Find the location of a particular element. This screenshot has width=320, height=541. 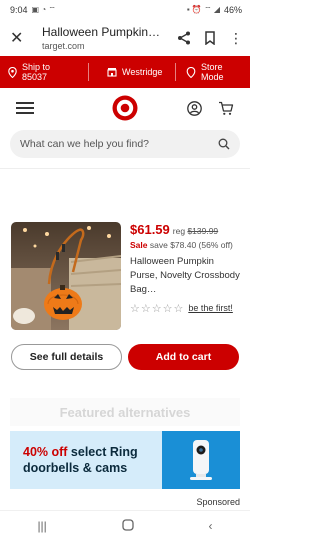

search-icon is located at coordinates (224, 144).